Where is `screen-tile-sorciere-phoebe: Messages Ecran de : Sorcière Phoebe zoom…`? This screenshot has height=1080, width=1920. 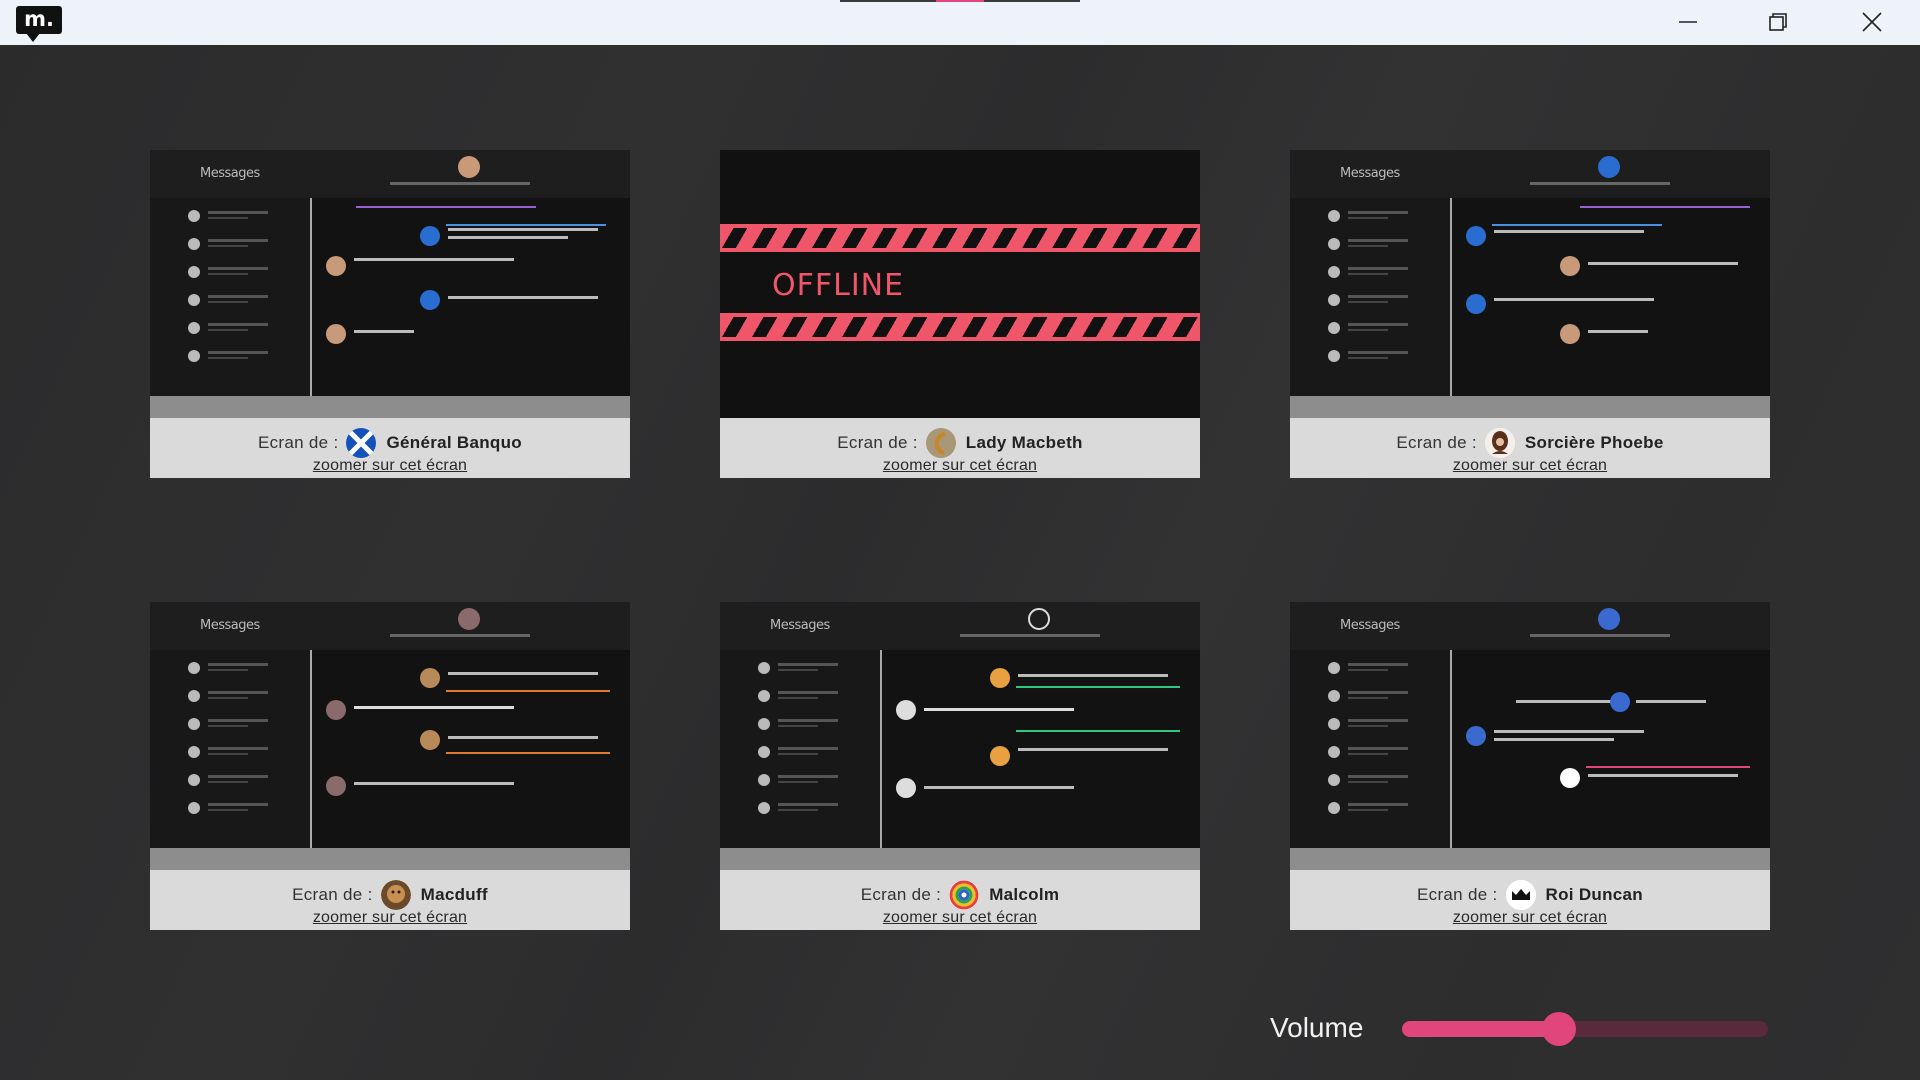 screen-tile-sorciere-phoebe: Messages Ecran de : Sorcière Phoebe zoom… is located at coordinates (1530, 314).